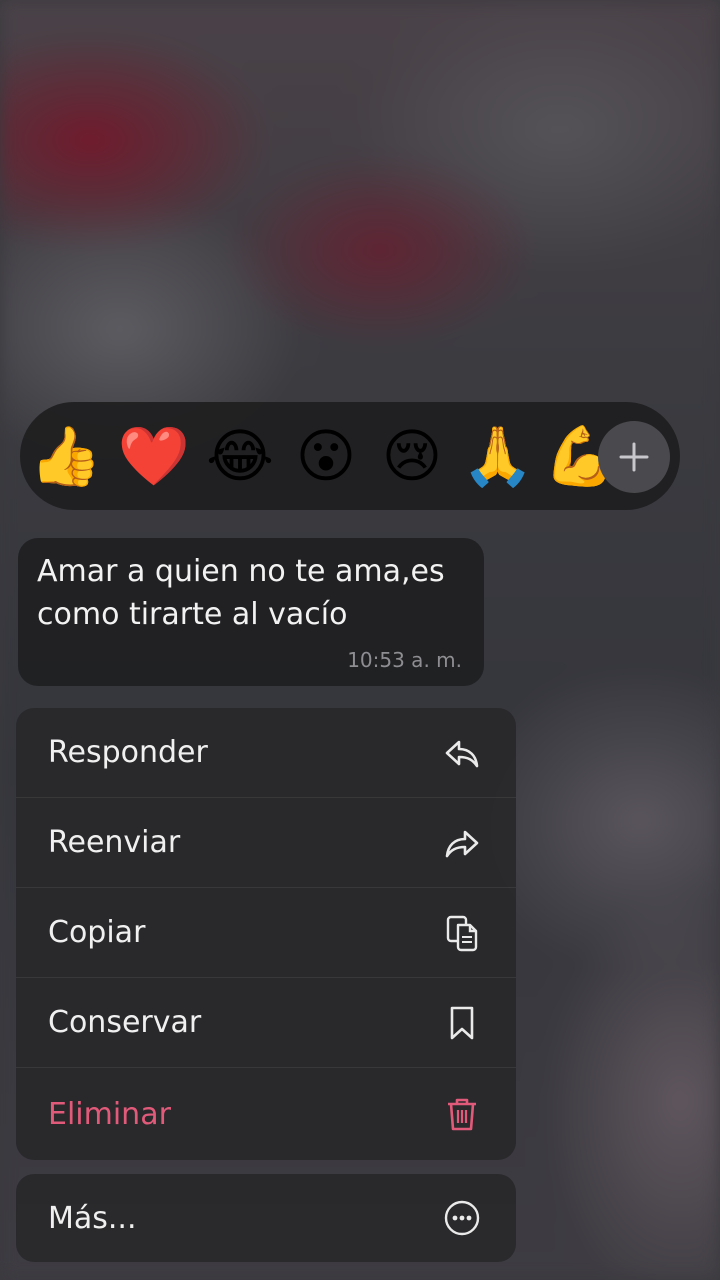 This screenshot has height=1280, width=720. Describe the element at coordinates (462, 753) in the screenshot. I see `reply-icon` at that location.